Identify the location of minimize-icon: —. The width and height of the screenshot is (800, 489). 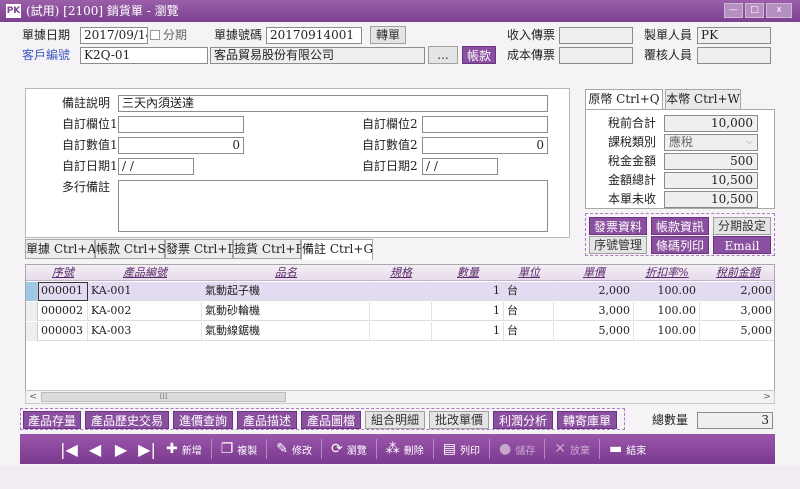
(733, 10).